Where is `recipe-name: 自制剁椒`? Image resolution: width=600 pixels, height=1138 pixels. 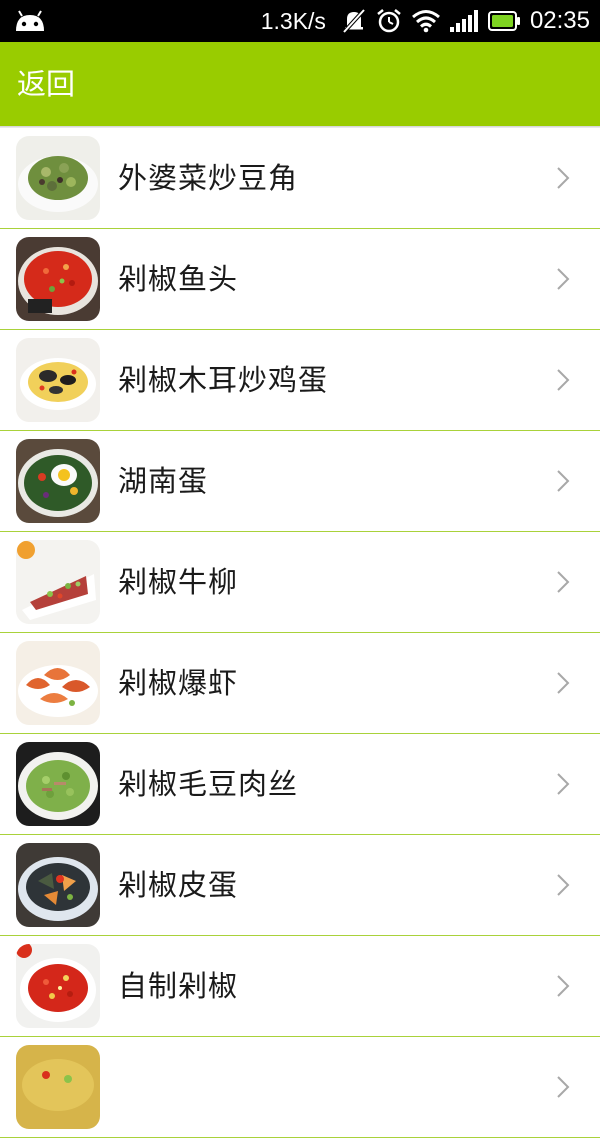 recipe-name: 自制剁椒 is located at coordinates (178, 986).